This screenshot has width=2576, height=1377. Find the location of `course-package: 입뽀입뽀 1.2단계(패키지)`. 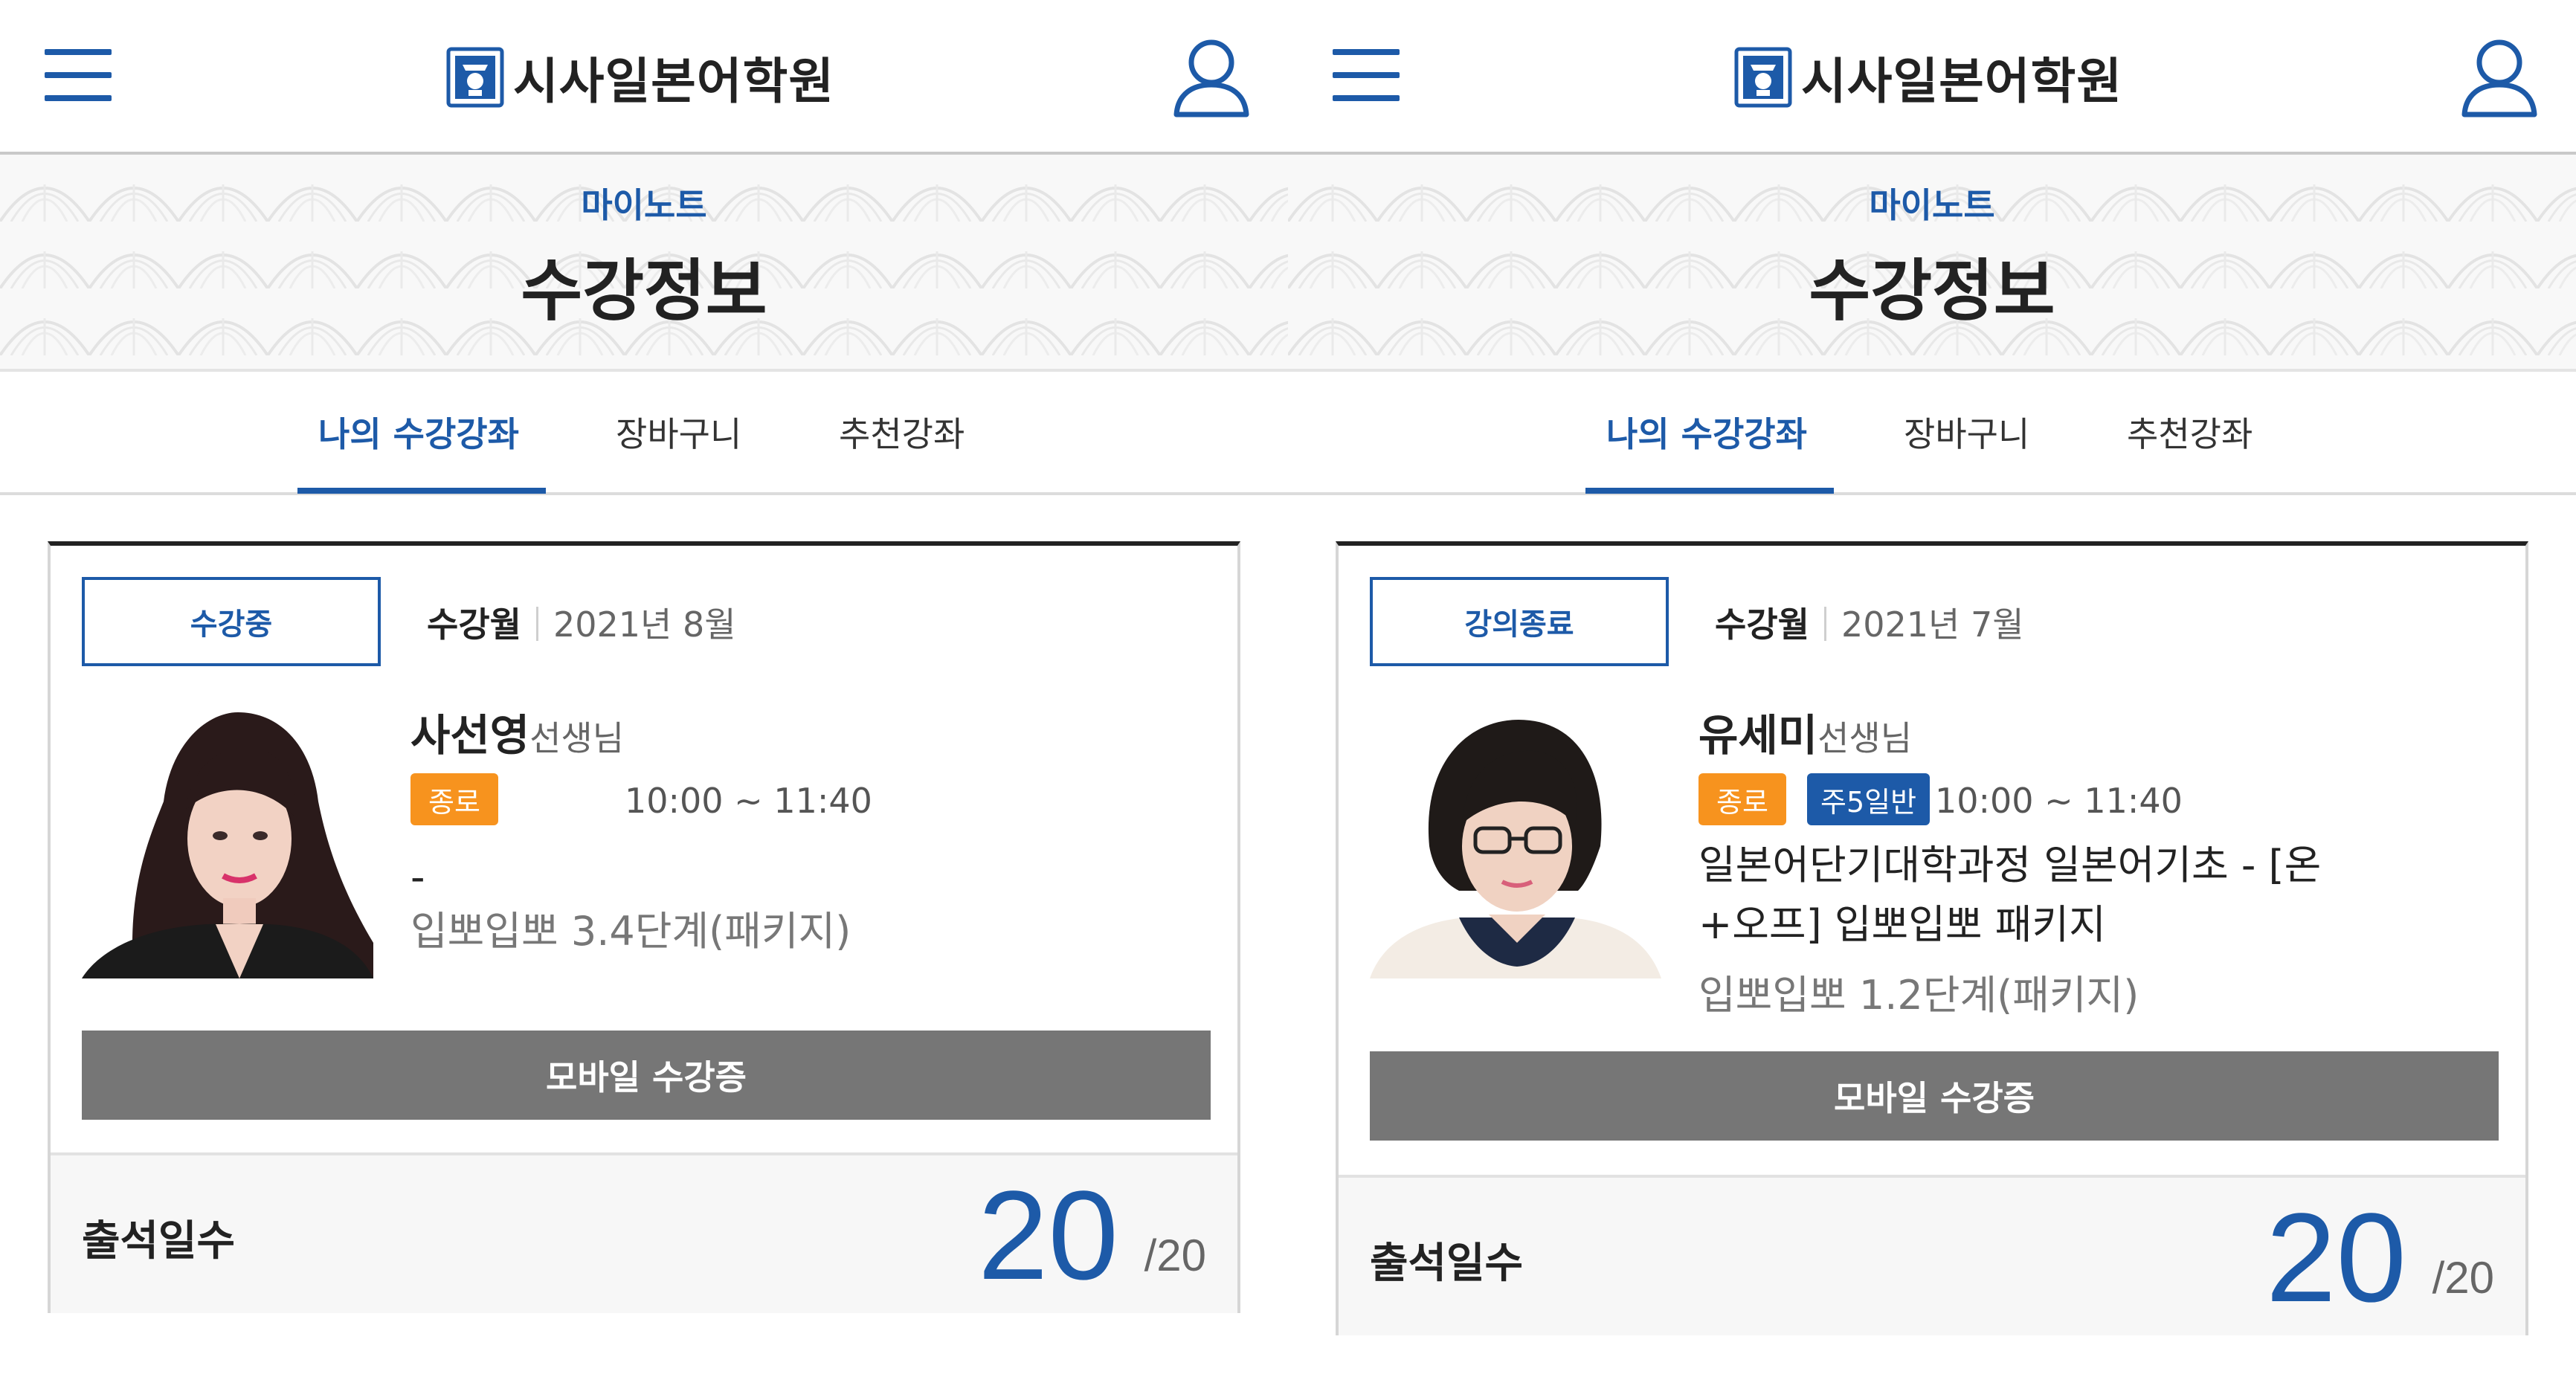

course-package: 입뽀입뽀 1.2단계(패키지) is located at coordinates (1918, 995).